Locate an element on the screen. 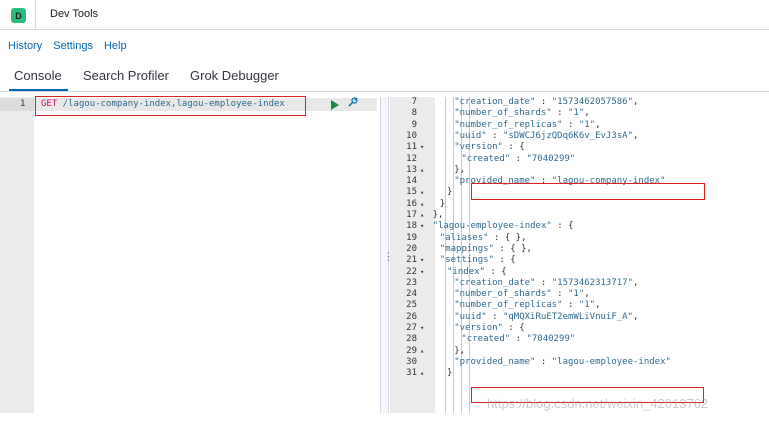 The image size is (769, 422). response-code: "mappings" : { }, is located at coordinates (486, 249).